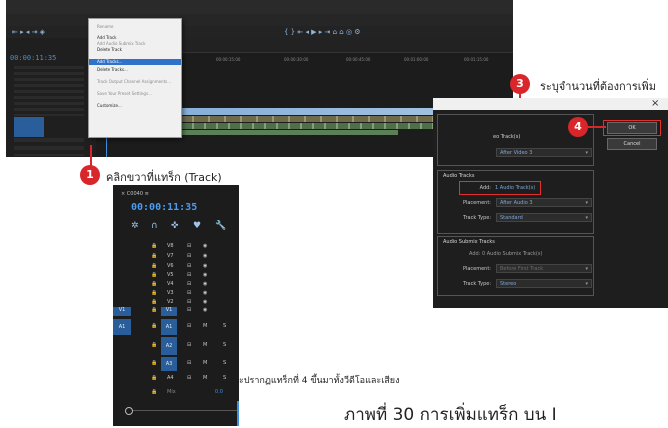 The width and height of the screenshot is (668, 428). What do you see at coordinates (175, 226) in the screenshot?
I see `add-marker-icon: ✜` at bounding box center [175, 226].